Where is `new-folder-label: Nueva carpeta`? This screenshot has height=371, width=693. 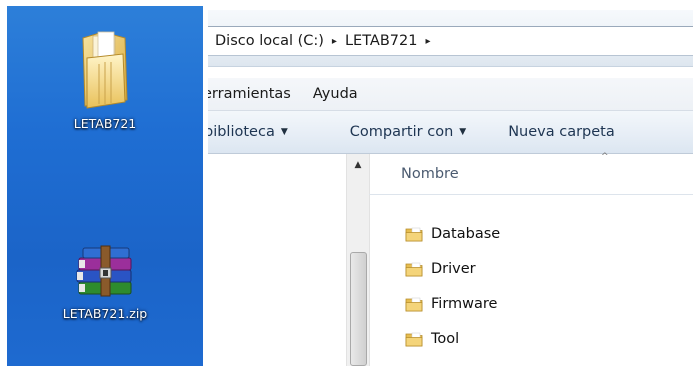
new-folder-label: Nueva carpeta is located at coordinates (561, 132).